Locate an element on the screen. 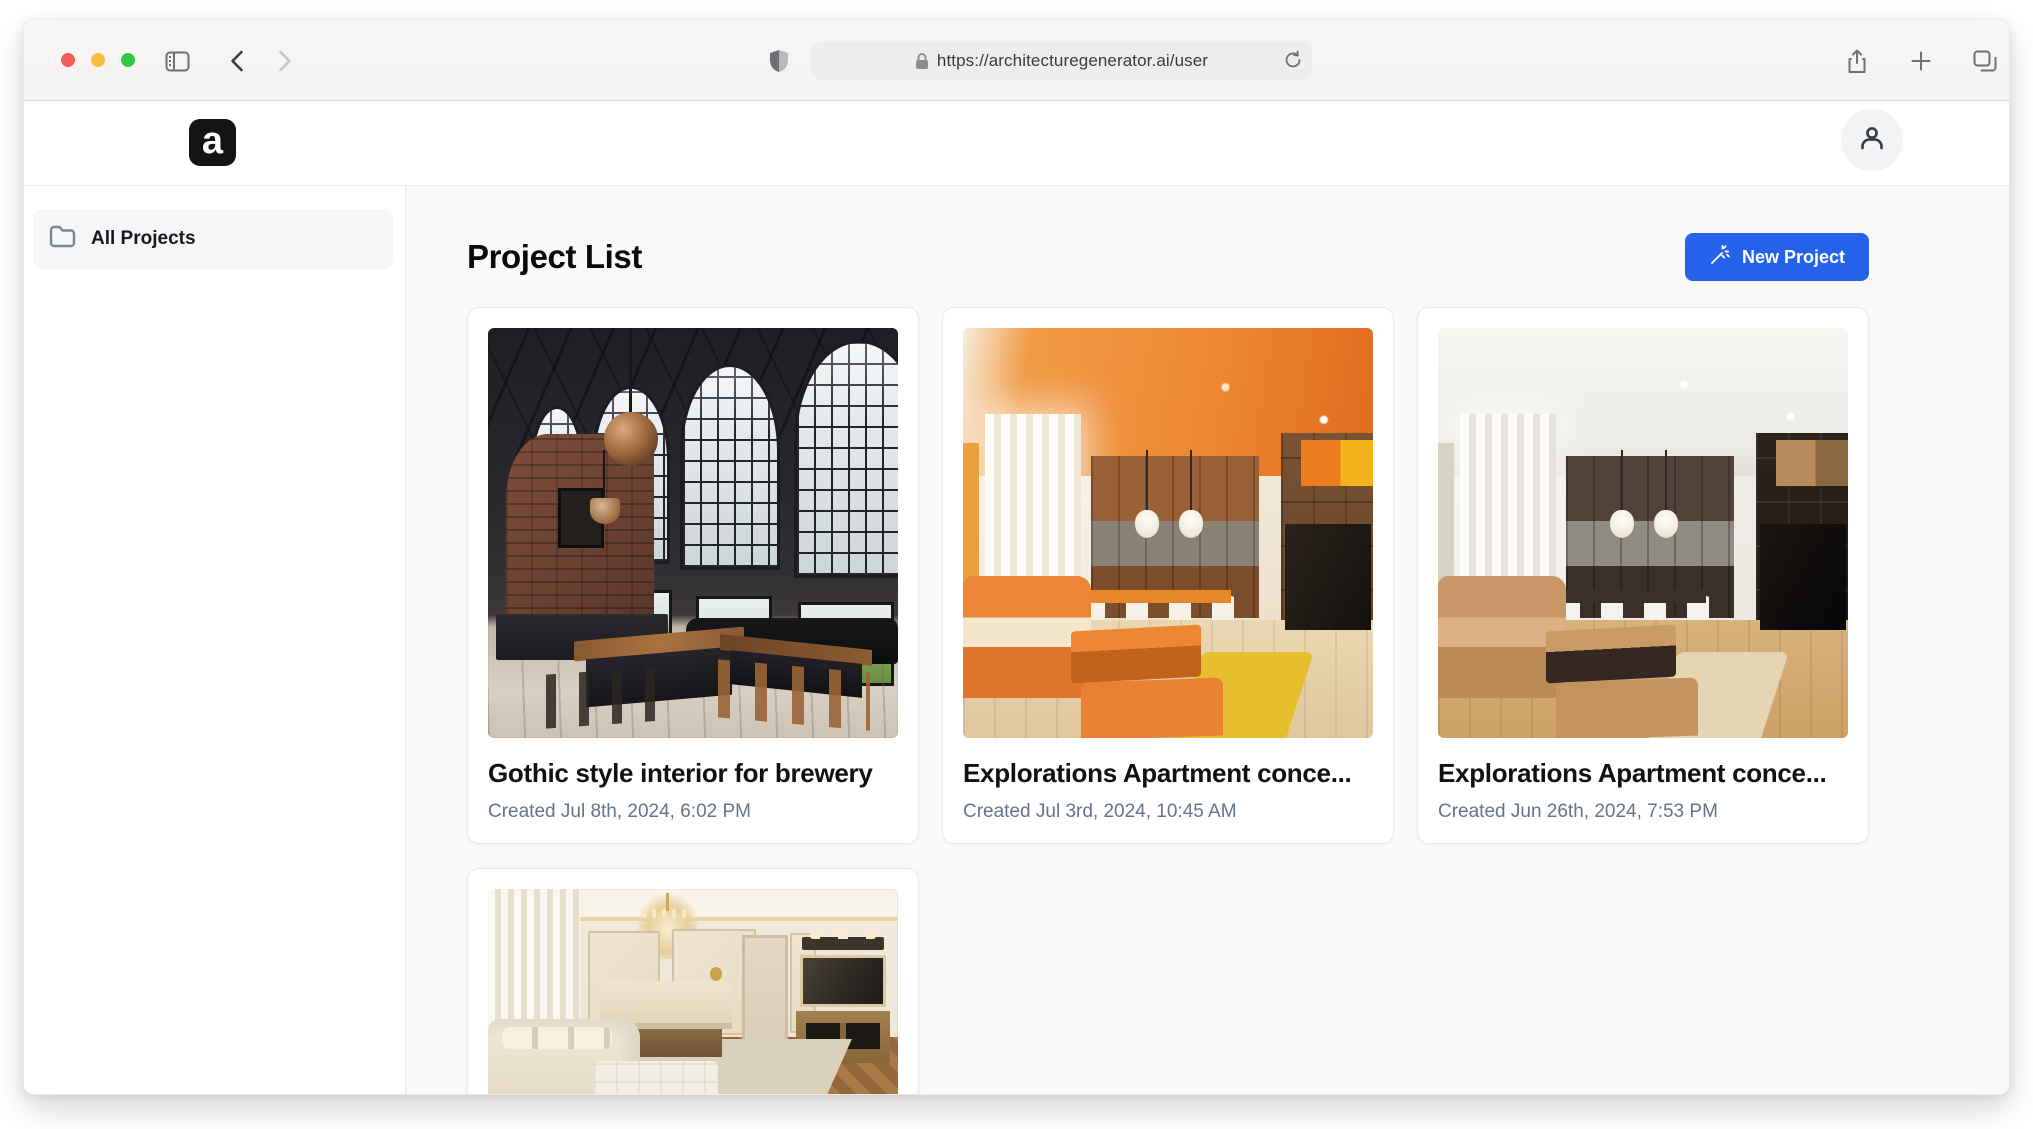 This screenshot has height=1129, width=2033. back-button is located at coordinates (237, 61).